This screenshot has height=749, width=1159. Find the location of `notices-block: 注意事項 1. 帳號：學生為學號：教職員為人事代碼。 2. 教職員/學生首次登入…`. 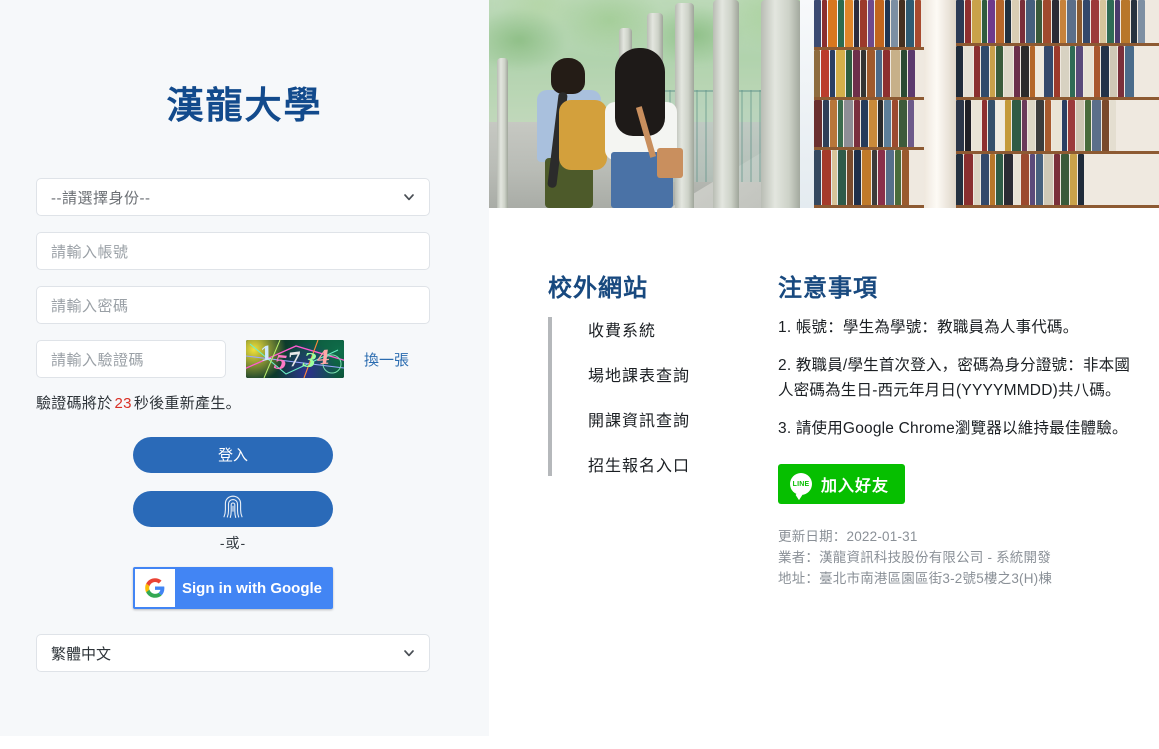

notices-block: 注意事項 1. 帳號：學生為學號：教職員為人事代碼。 2. 教職員/學生首次登入… is located at coordinates (958, 428).